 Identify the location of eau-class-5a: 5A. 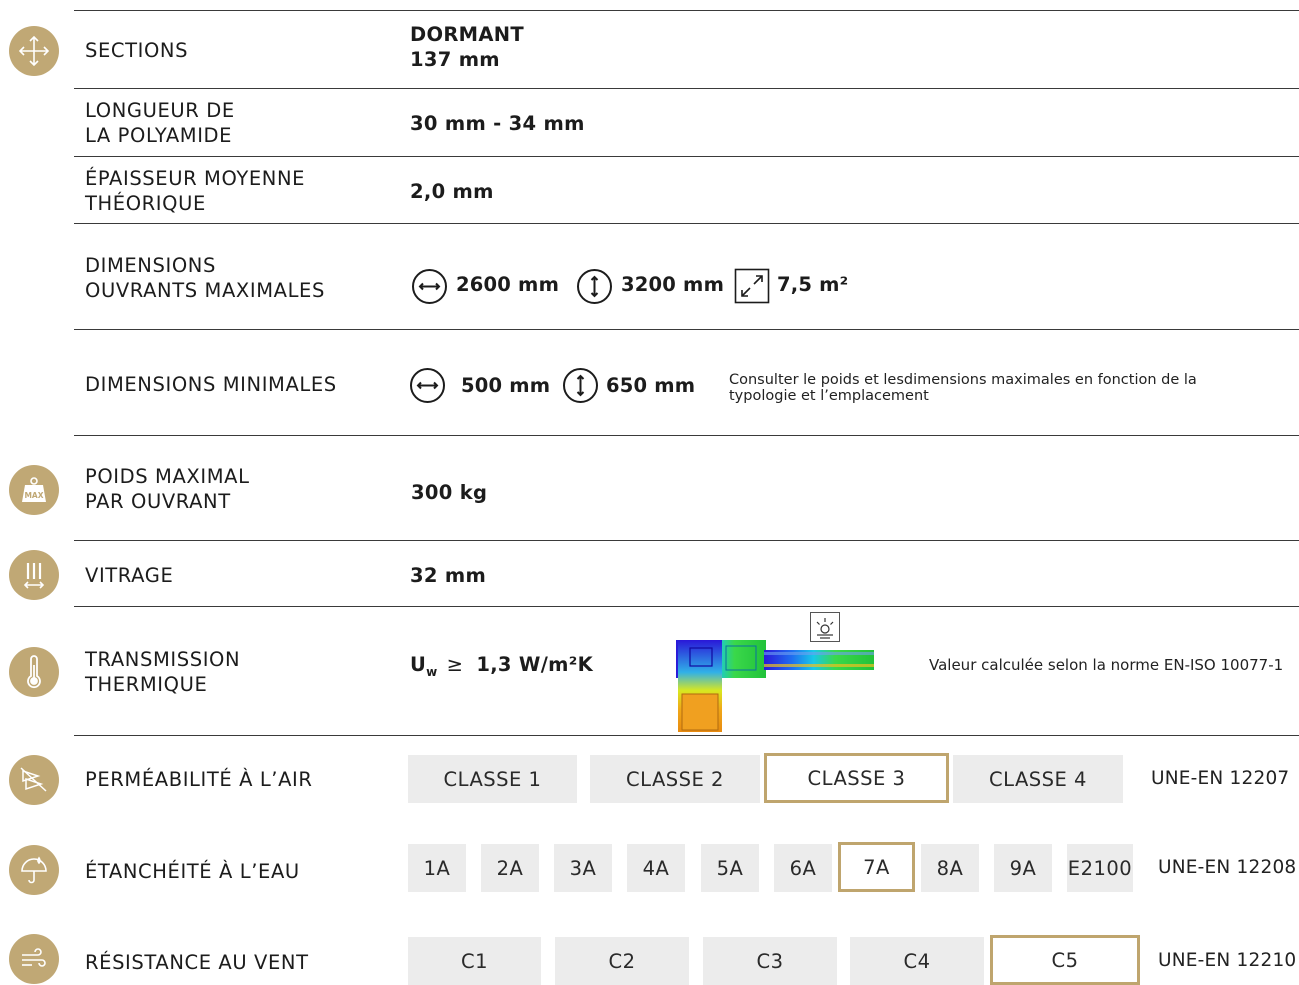
(730, 868).